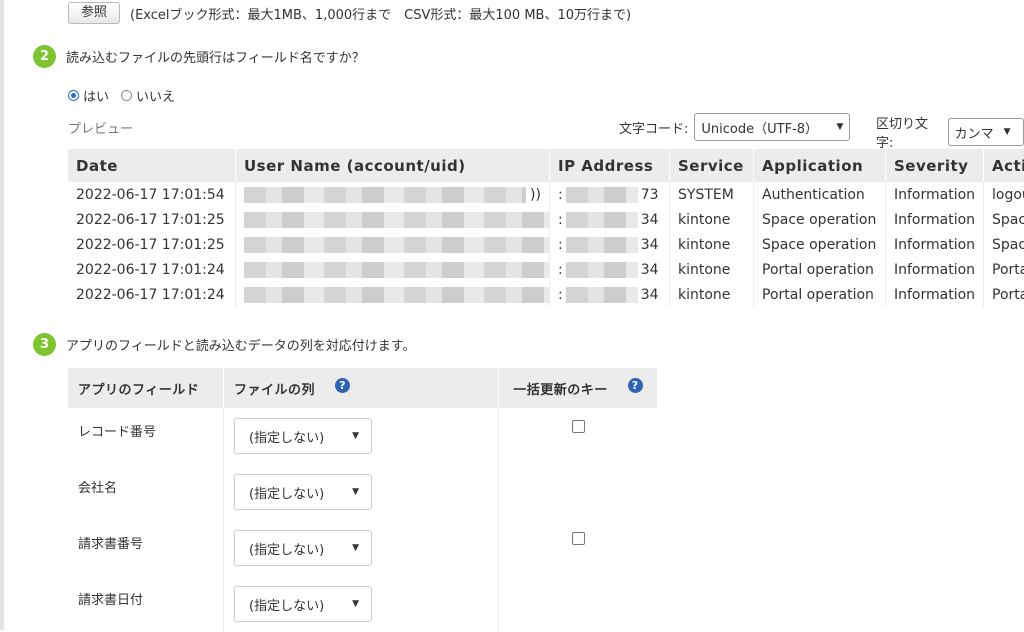 This screenshot has height=632, width=1024. Describe the element at coordinates (152, 294) in the screenshot. I see `cell-date: 2022-06-17 17:01:24` at that location.